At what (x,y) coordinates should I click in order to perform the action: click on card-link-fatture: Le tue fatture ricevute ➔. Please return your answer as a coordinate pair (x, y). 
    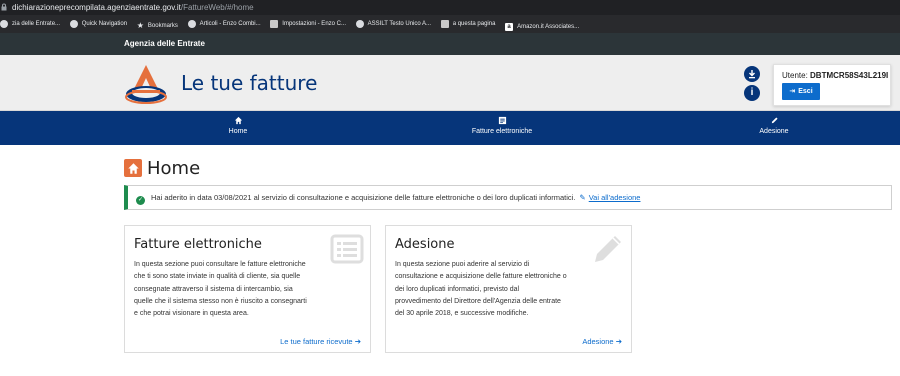
    Looking at the image, I should click on (320, 341).